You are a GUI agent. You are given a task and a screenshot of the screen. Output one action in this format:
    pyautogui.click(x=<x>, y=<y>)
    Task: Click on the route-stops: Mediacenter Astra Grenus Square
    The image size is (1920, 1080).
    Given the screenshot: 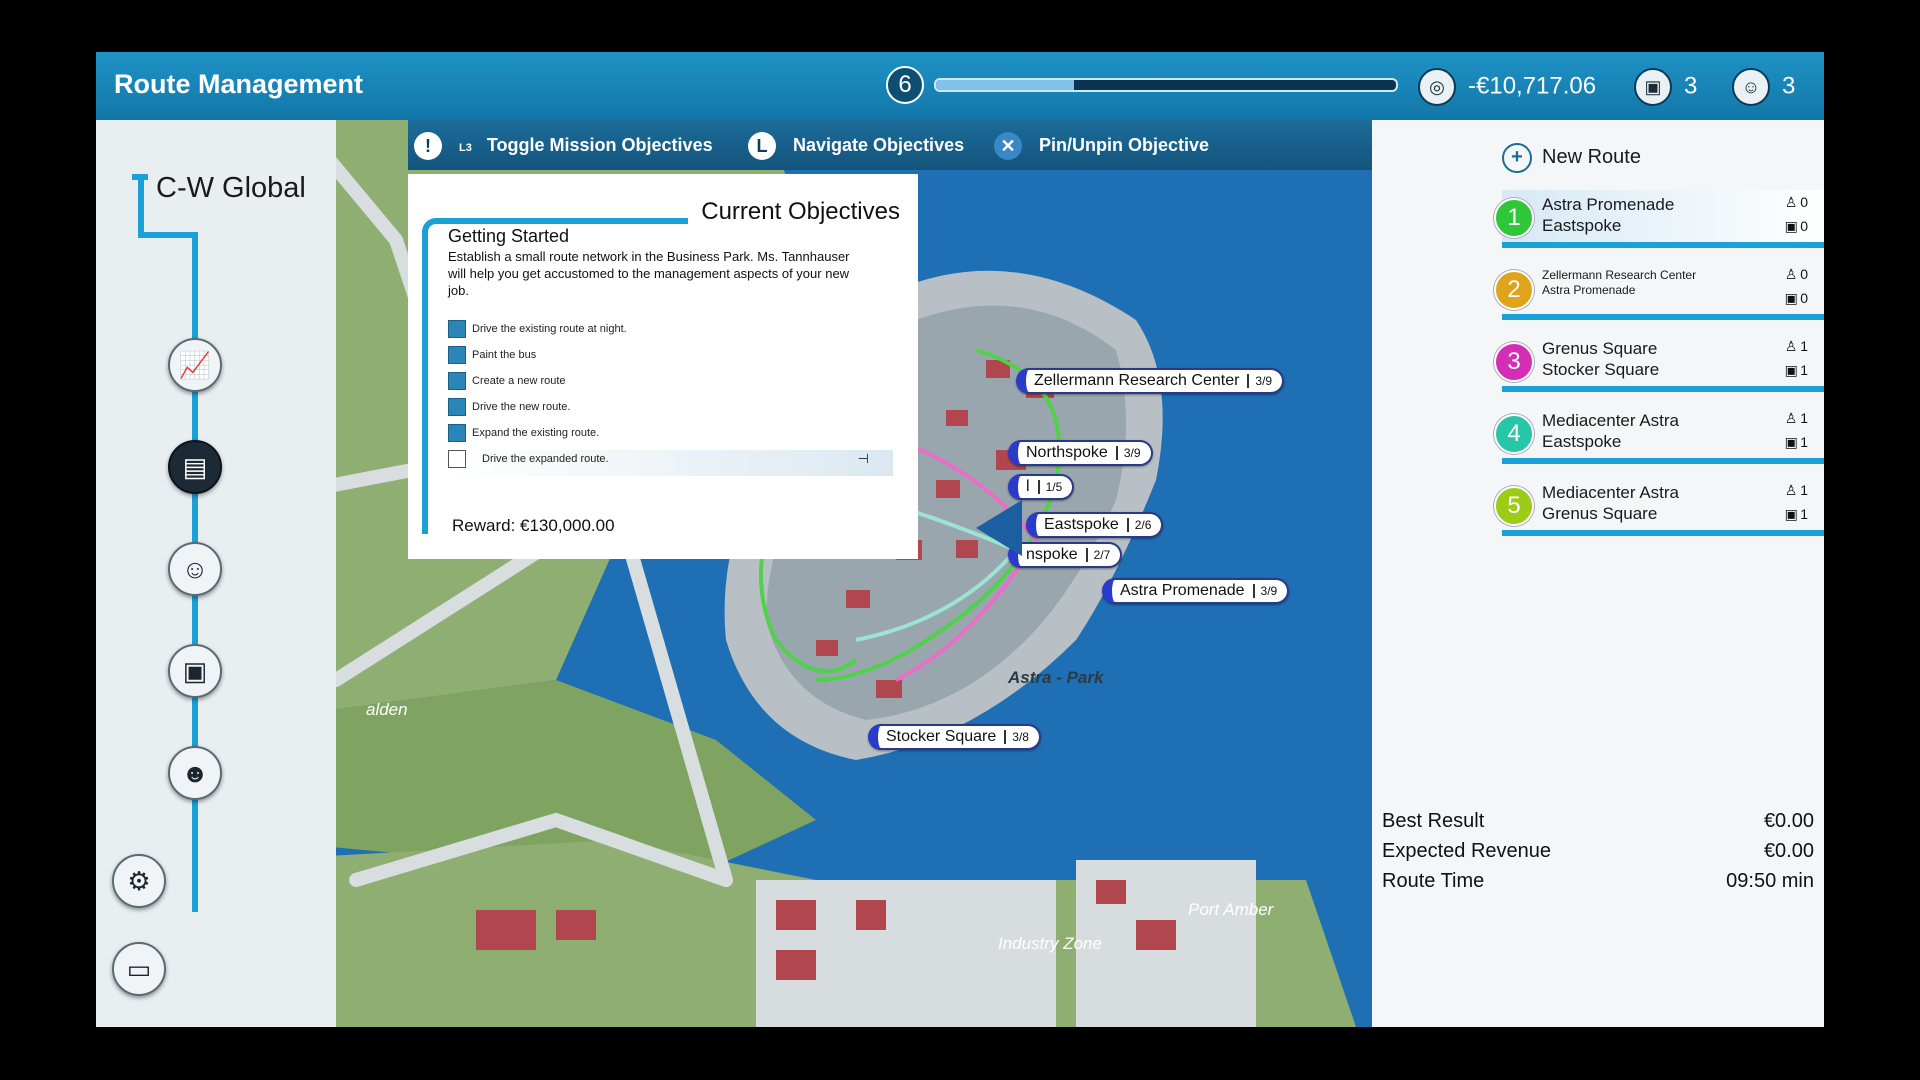 What is the action you would take?
    pyautogui.click(x=1657, y=503)
    